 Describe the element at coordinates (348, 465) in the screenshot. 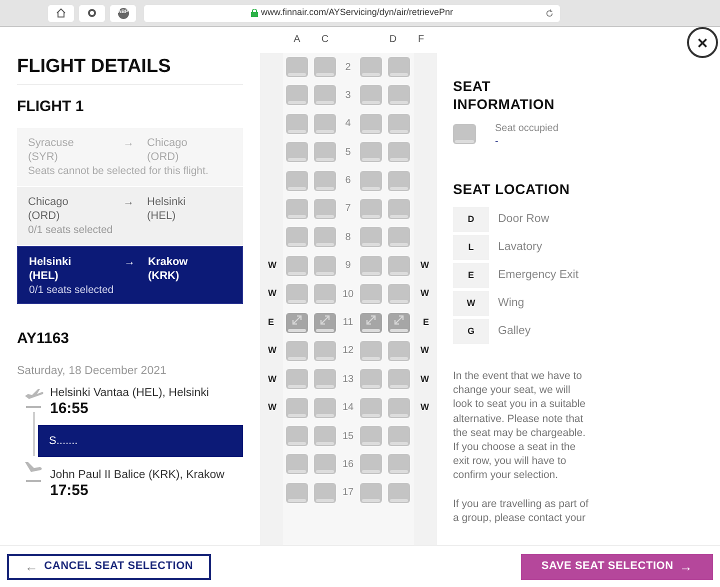

I see `row-number: 16` at that location.